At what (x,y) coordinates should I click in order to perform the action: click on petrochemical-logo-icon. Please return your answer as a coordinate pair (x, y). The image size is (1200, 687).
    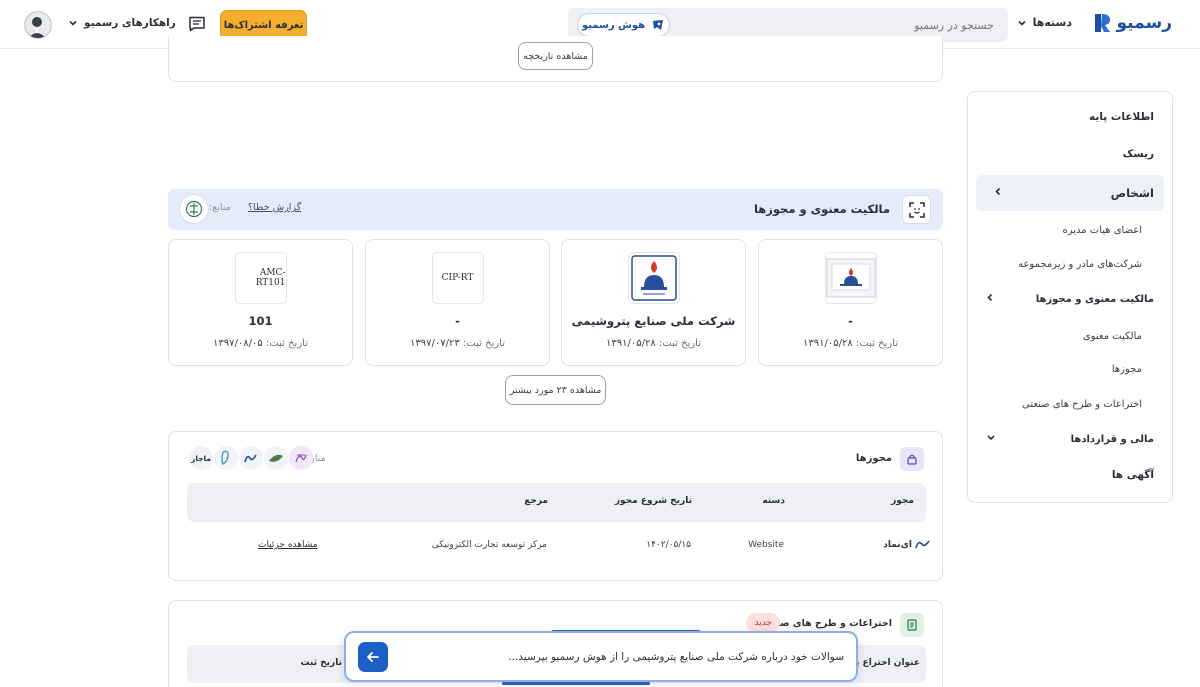
    Looking at the image, I should click on (653, 278).